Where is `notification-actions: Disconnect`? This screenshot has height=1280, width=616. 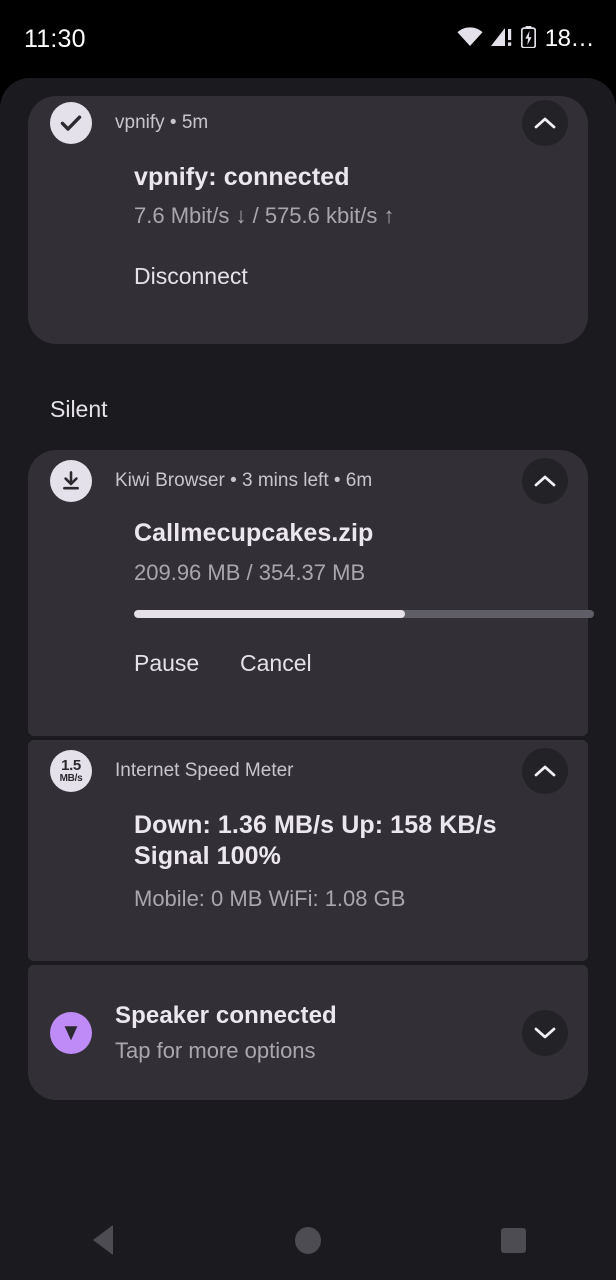 notification-actions: Disconnect is located at coordinates (308, 276).